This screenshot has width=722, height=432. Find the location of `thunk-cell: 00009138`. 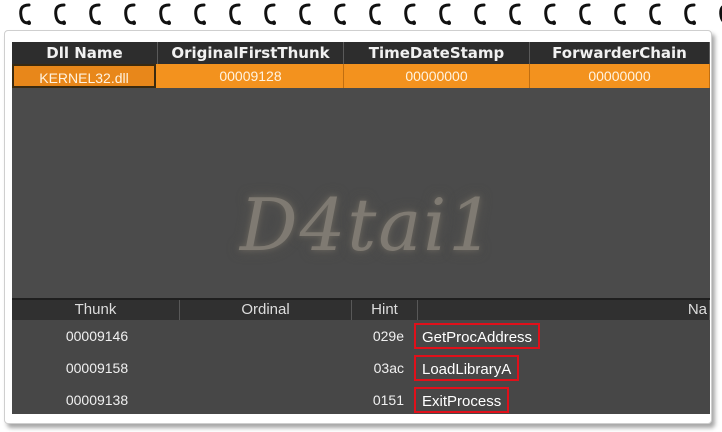

thunk-cell: 00009138 is located at coordinates (97, 400).